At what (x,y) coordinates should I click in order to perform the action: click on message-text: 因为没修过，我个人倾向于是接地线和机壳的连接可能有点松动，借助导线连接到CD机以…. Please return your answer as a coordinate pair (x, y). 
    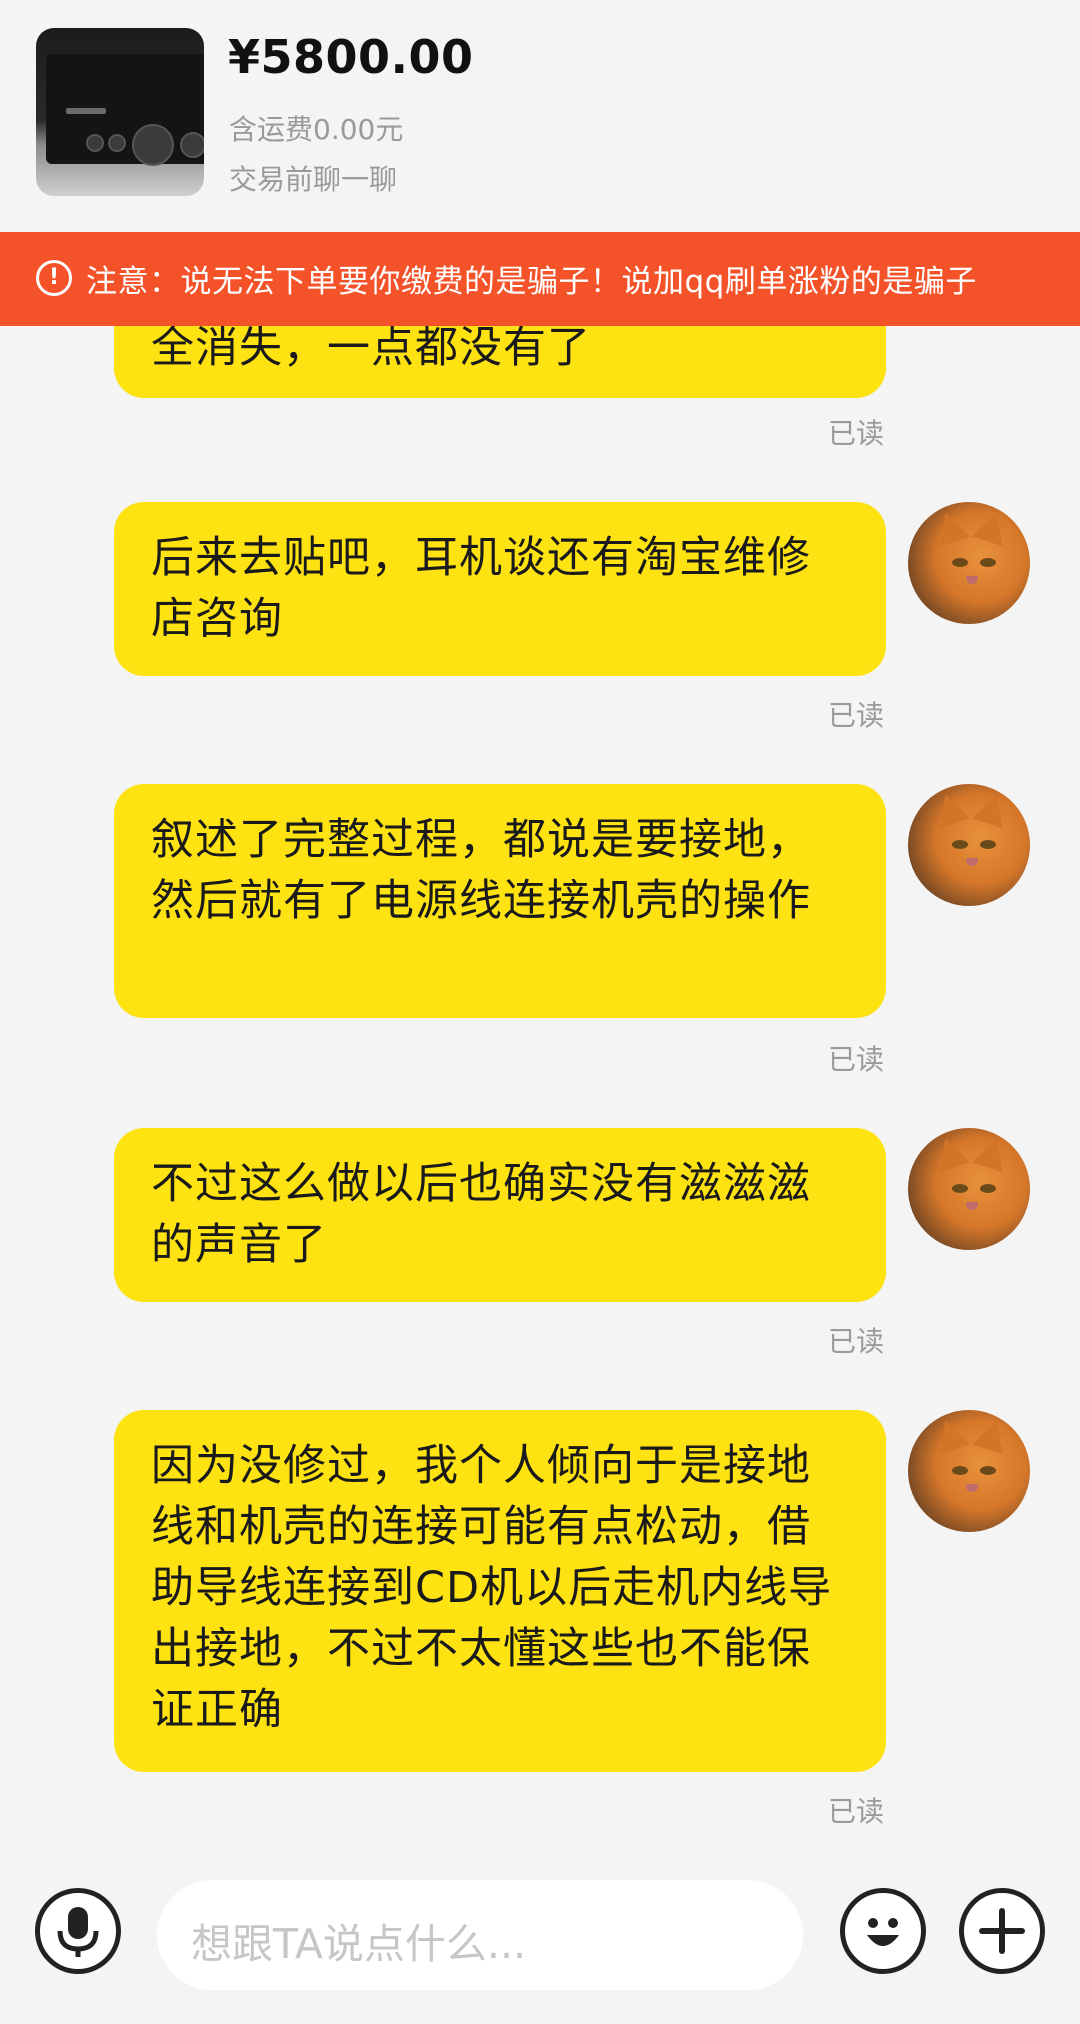
    Looking at the image, I should click on (492, 1588).